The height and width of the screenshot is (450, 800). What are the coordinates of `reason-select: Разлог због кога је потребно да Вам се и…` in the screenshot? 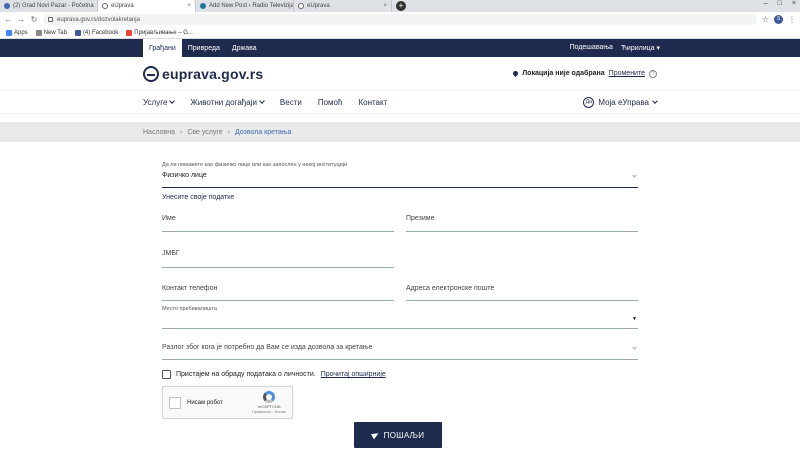 It's located at (400, 352).